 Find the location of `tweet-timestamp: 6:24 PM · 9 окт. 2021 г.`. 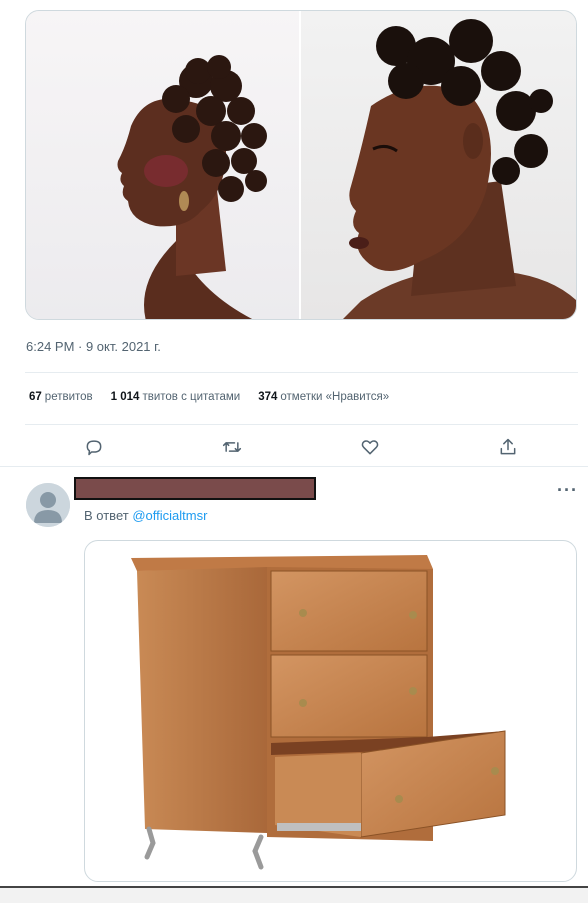

tweet-timestamp: 6:24 PM · 9 окт. 2021 г. is located at coordinates (93, 346).